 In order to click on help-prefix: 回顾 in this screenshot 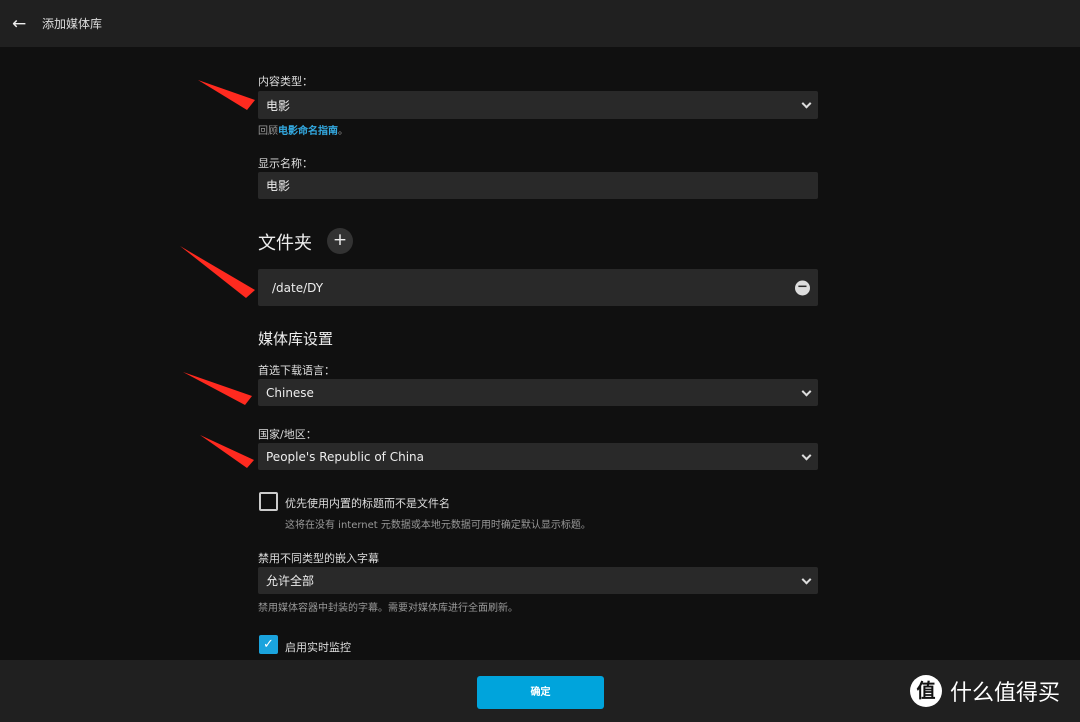, I will do `click(268, 131)`.